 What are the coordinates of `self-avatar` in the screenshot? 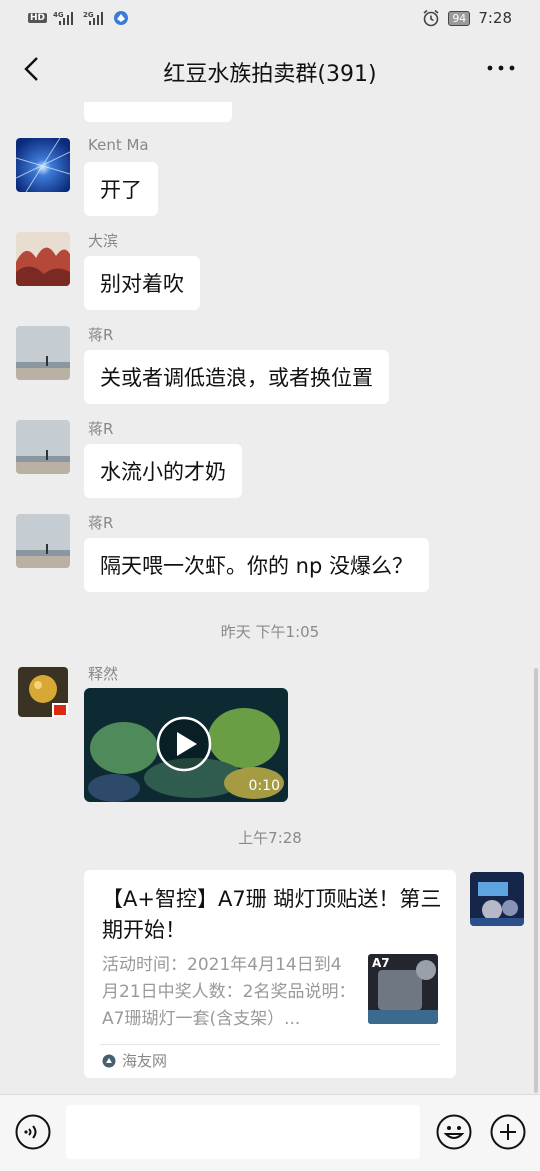 It's located at (497, 899).